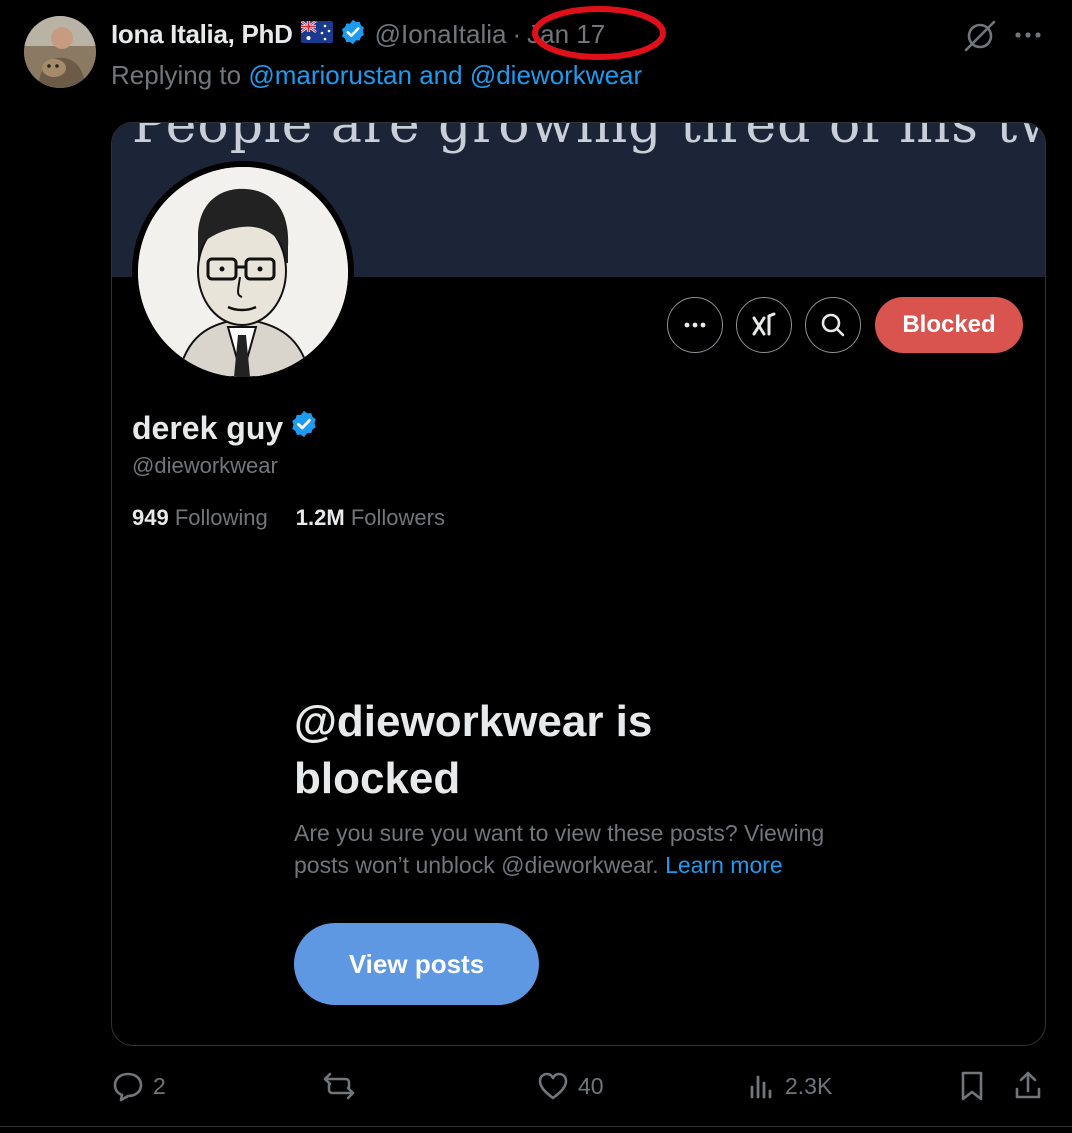  What do you see at coordinates (339, 1086) in the screenshot?
I see `repost-icon` at bounding box center [339, 1086].